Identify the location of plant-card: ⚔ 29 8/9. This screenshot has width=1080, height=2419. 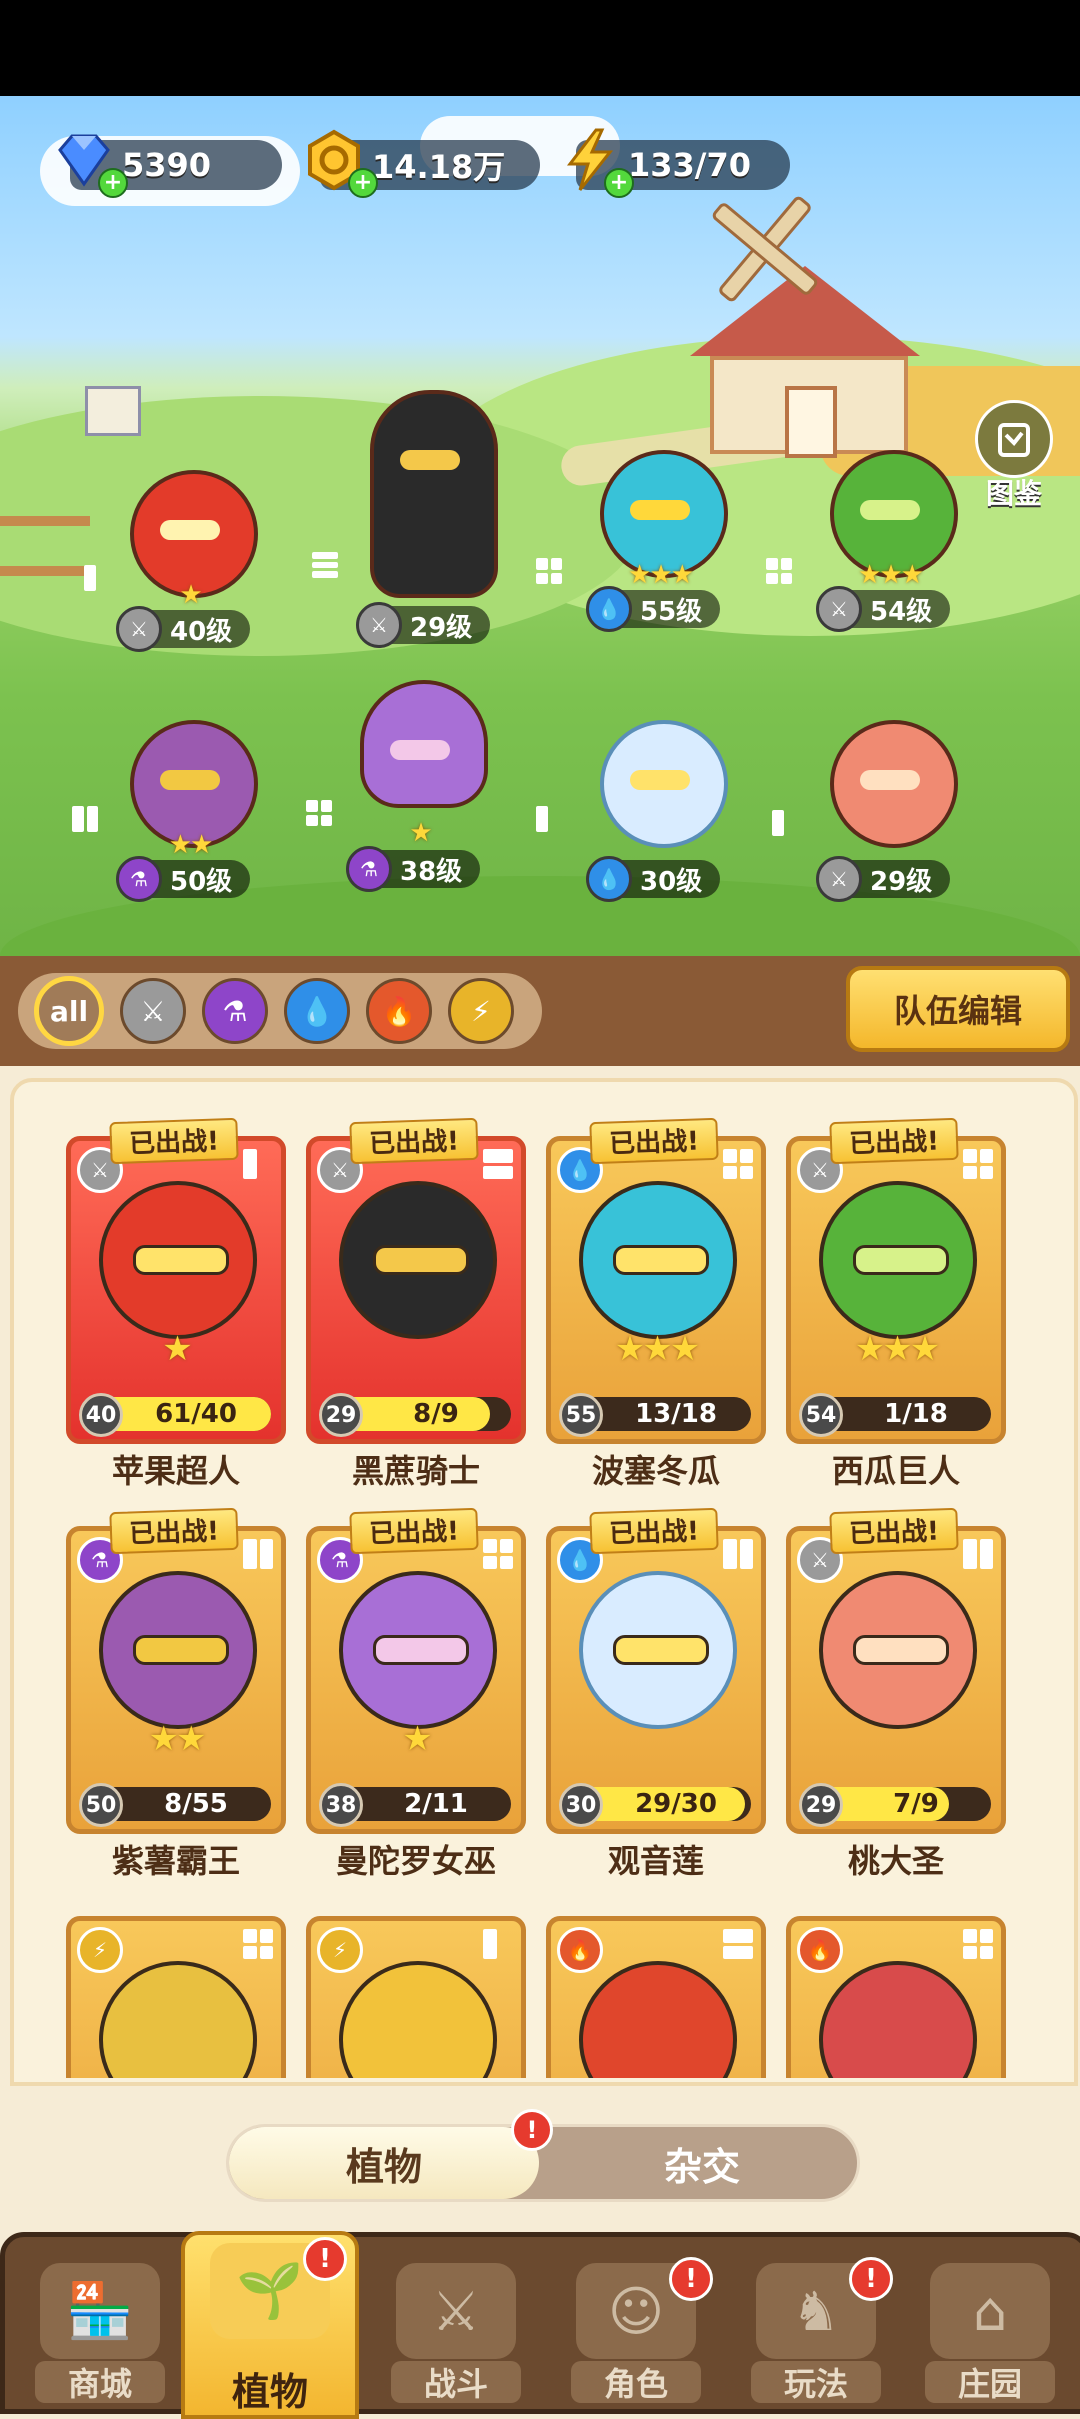
(416, 1290).